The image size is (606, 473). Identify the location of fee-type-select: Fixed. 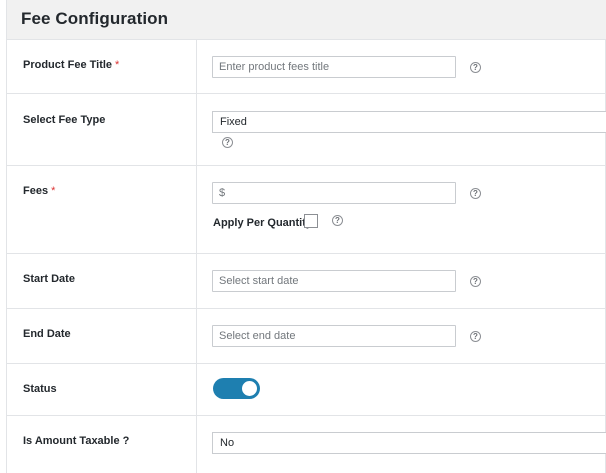
(409, 122).